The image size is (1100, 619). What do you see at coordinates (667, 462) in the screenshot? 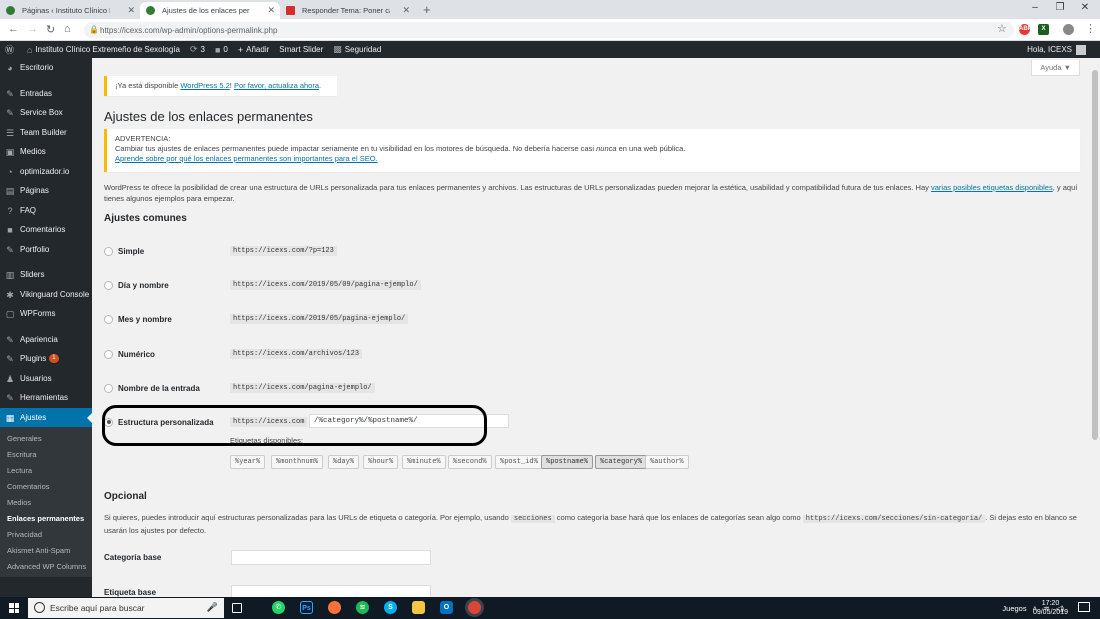
I see `tag-button-author: %author%` at bounding box center [667, 462].